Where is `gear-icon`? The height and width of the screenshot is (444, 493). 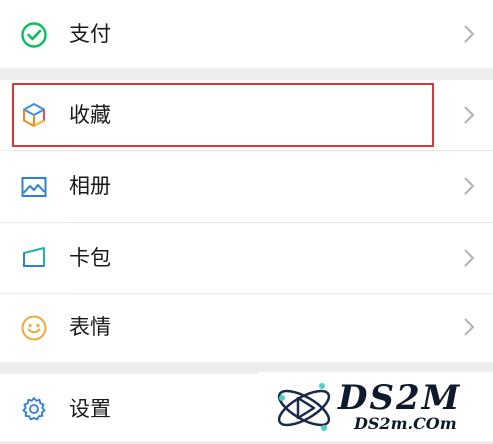
gear-icon is located at coordinates (34, 409).